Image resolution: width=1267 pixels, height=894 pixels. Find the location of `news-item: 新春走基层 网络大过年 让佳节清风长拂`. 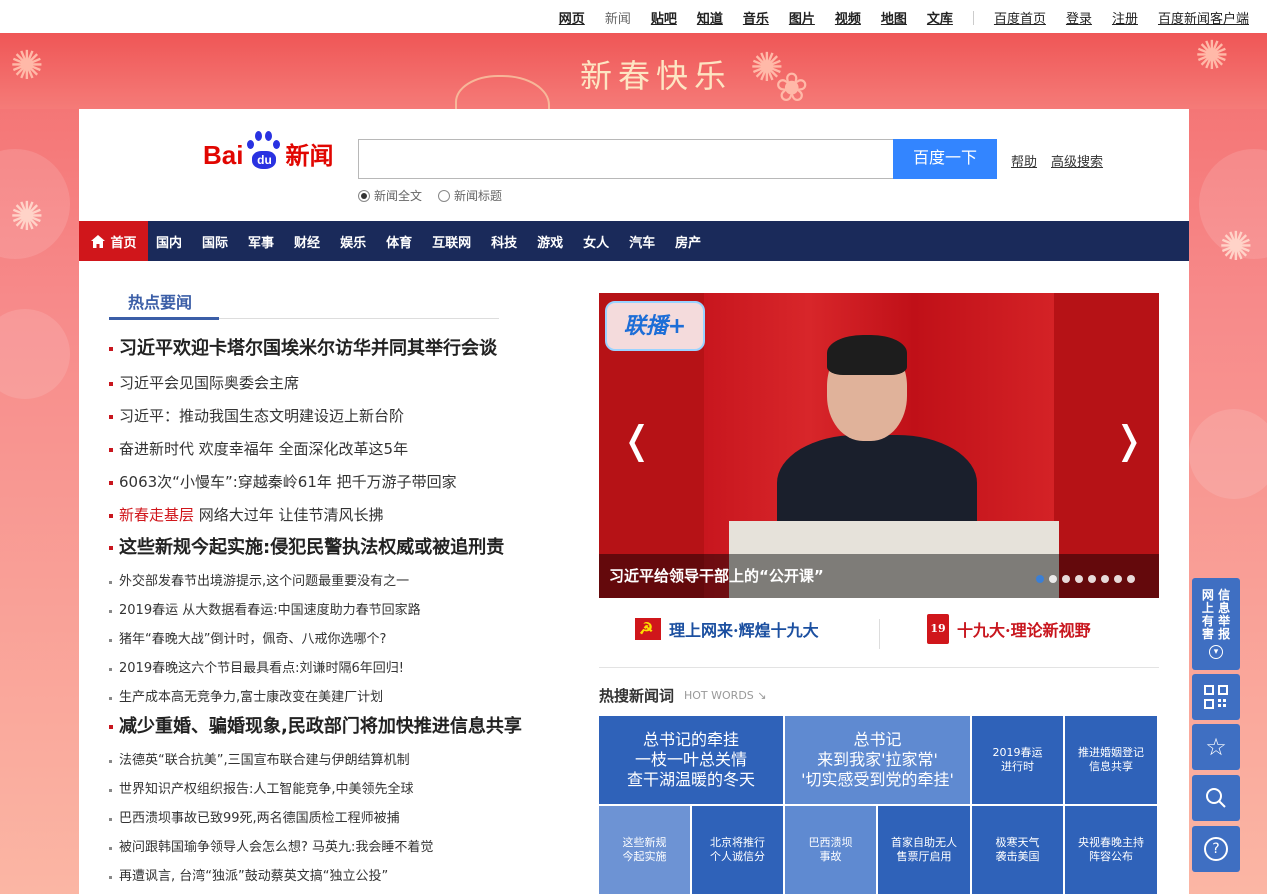

news-item: 新春走基层 网络大过年 让佳节清风长拂 is located at coordinates (349, 517).